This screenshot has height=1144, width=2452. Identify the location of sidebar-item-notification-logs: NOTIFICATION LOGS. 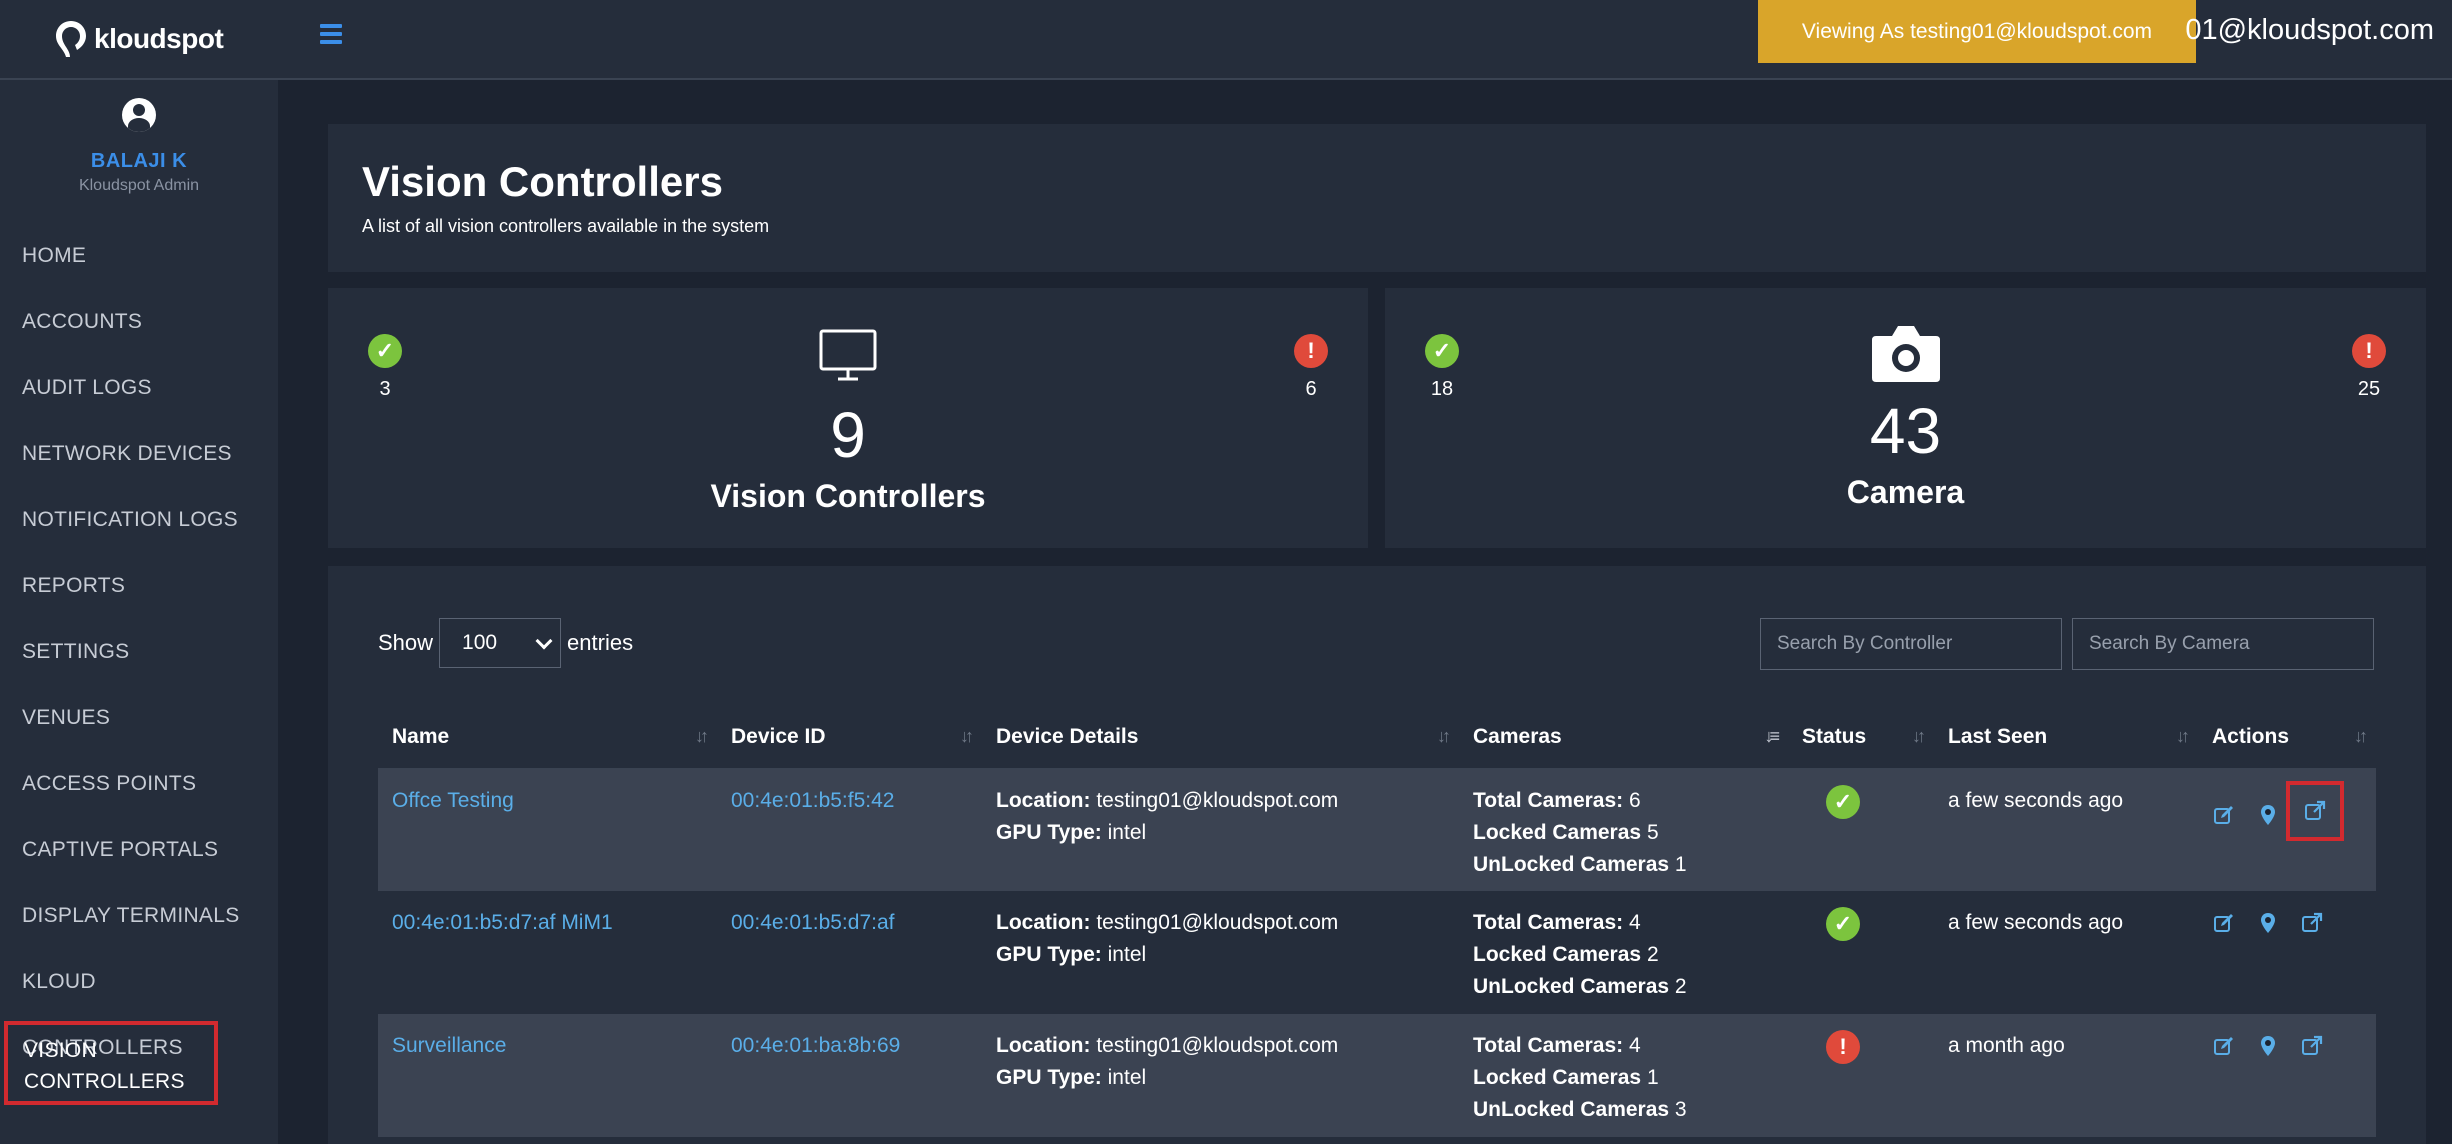
(139, 520).